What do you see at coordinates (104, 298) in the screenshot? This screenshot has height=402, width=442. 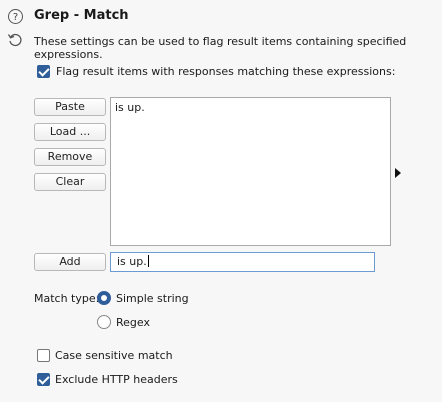 I see `simple-string-radio` at bounding box center [104, 298].